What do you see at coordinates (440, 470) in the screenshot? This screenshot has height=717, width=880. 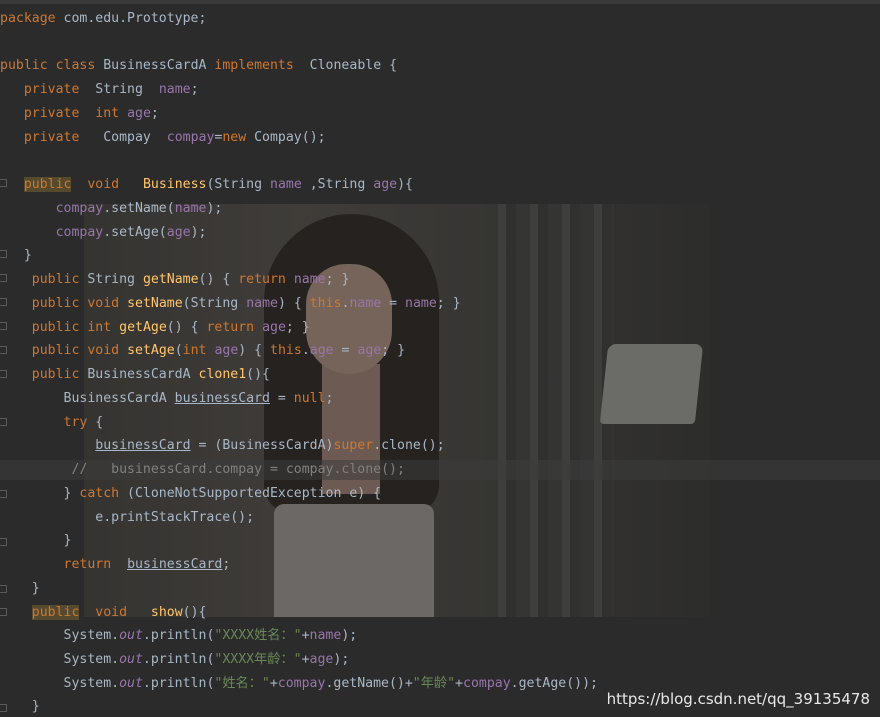 I see `code-line-current: // businessCard.compay = compay.clone();` at bounding box center [440, 470].